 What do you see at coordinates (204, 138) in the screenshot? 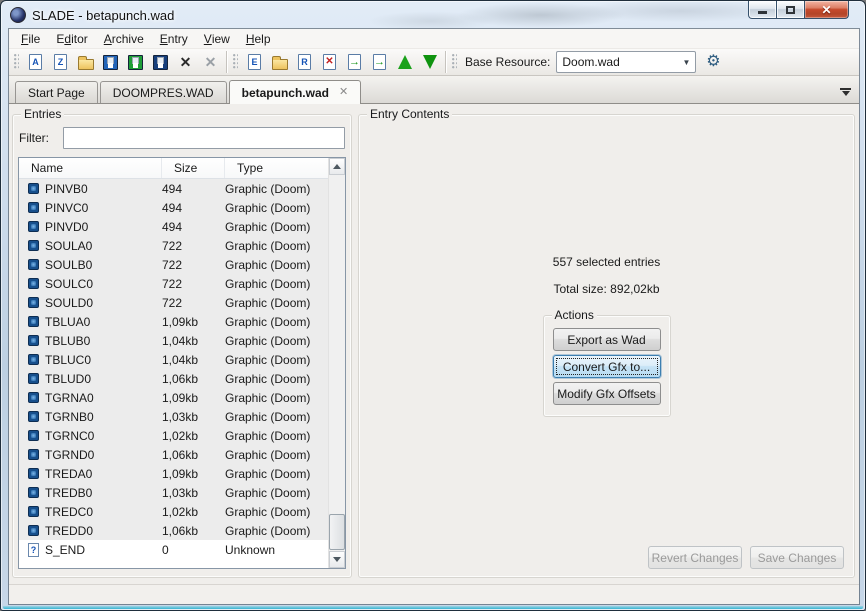
I see `filter-input` at bounding box center [204, 138].